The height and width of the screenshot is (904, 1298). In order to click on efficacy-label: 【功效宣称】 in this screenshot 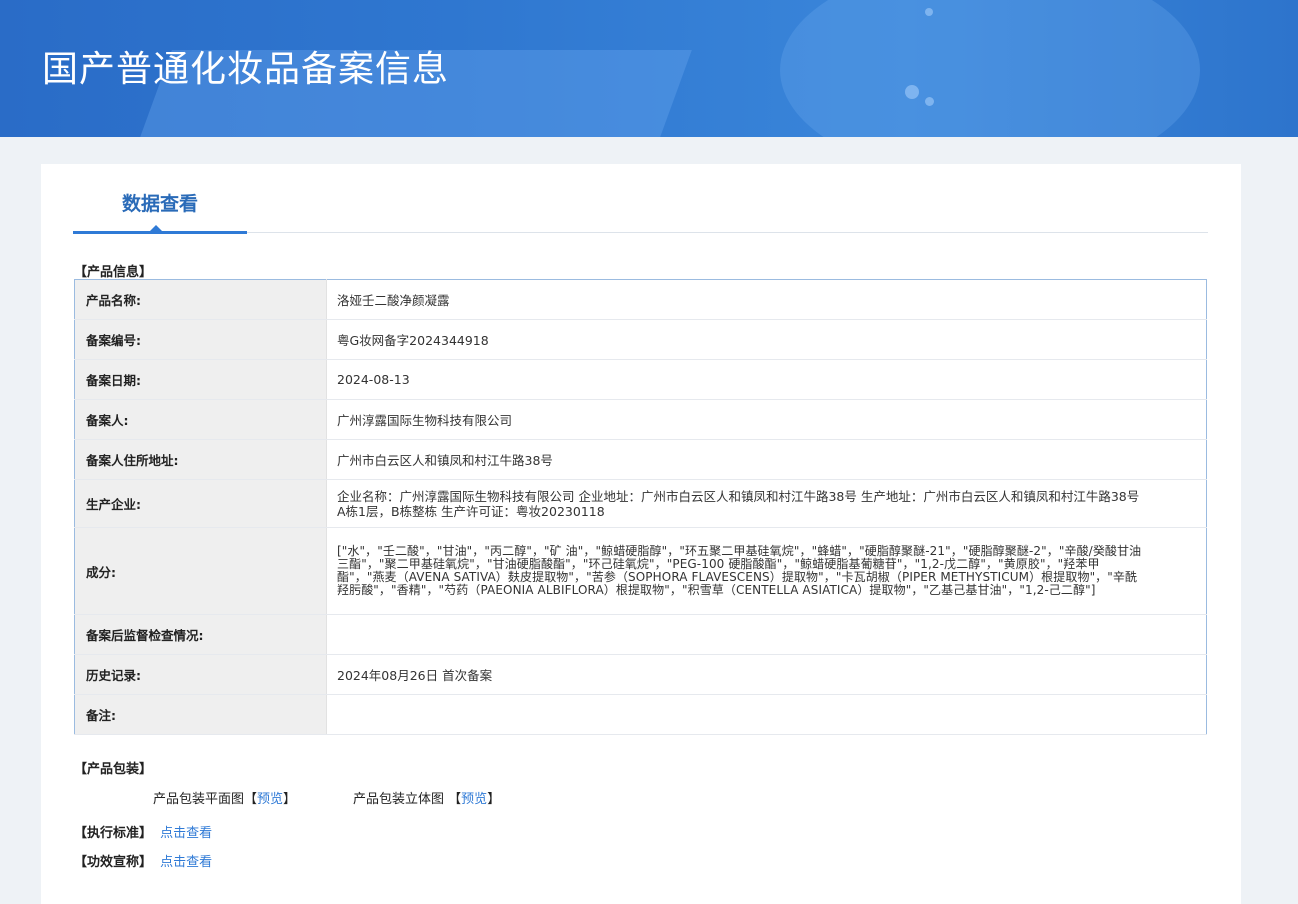, I will do `click(113, 862)`.